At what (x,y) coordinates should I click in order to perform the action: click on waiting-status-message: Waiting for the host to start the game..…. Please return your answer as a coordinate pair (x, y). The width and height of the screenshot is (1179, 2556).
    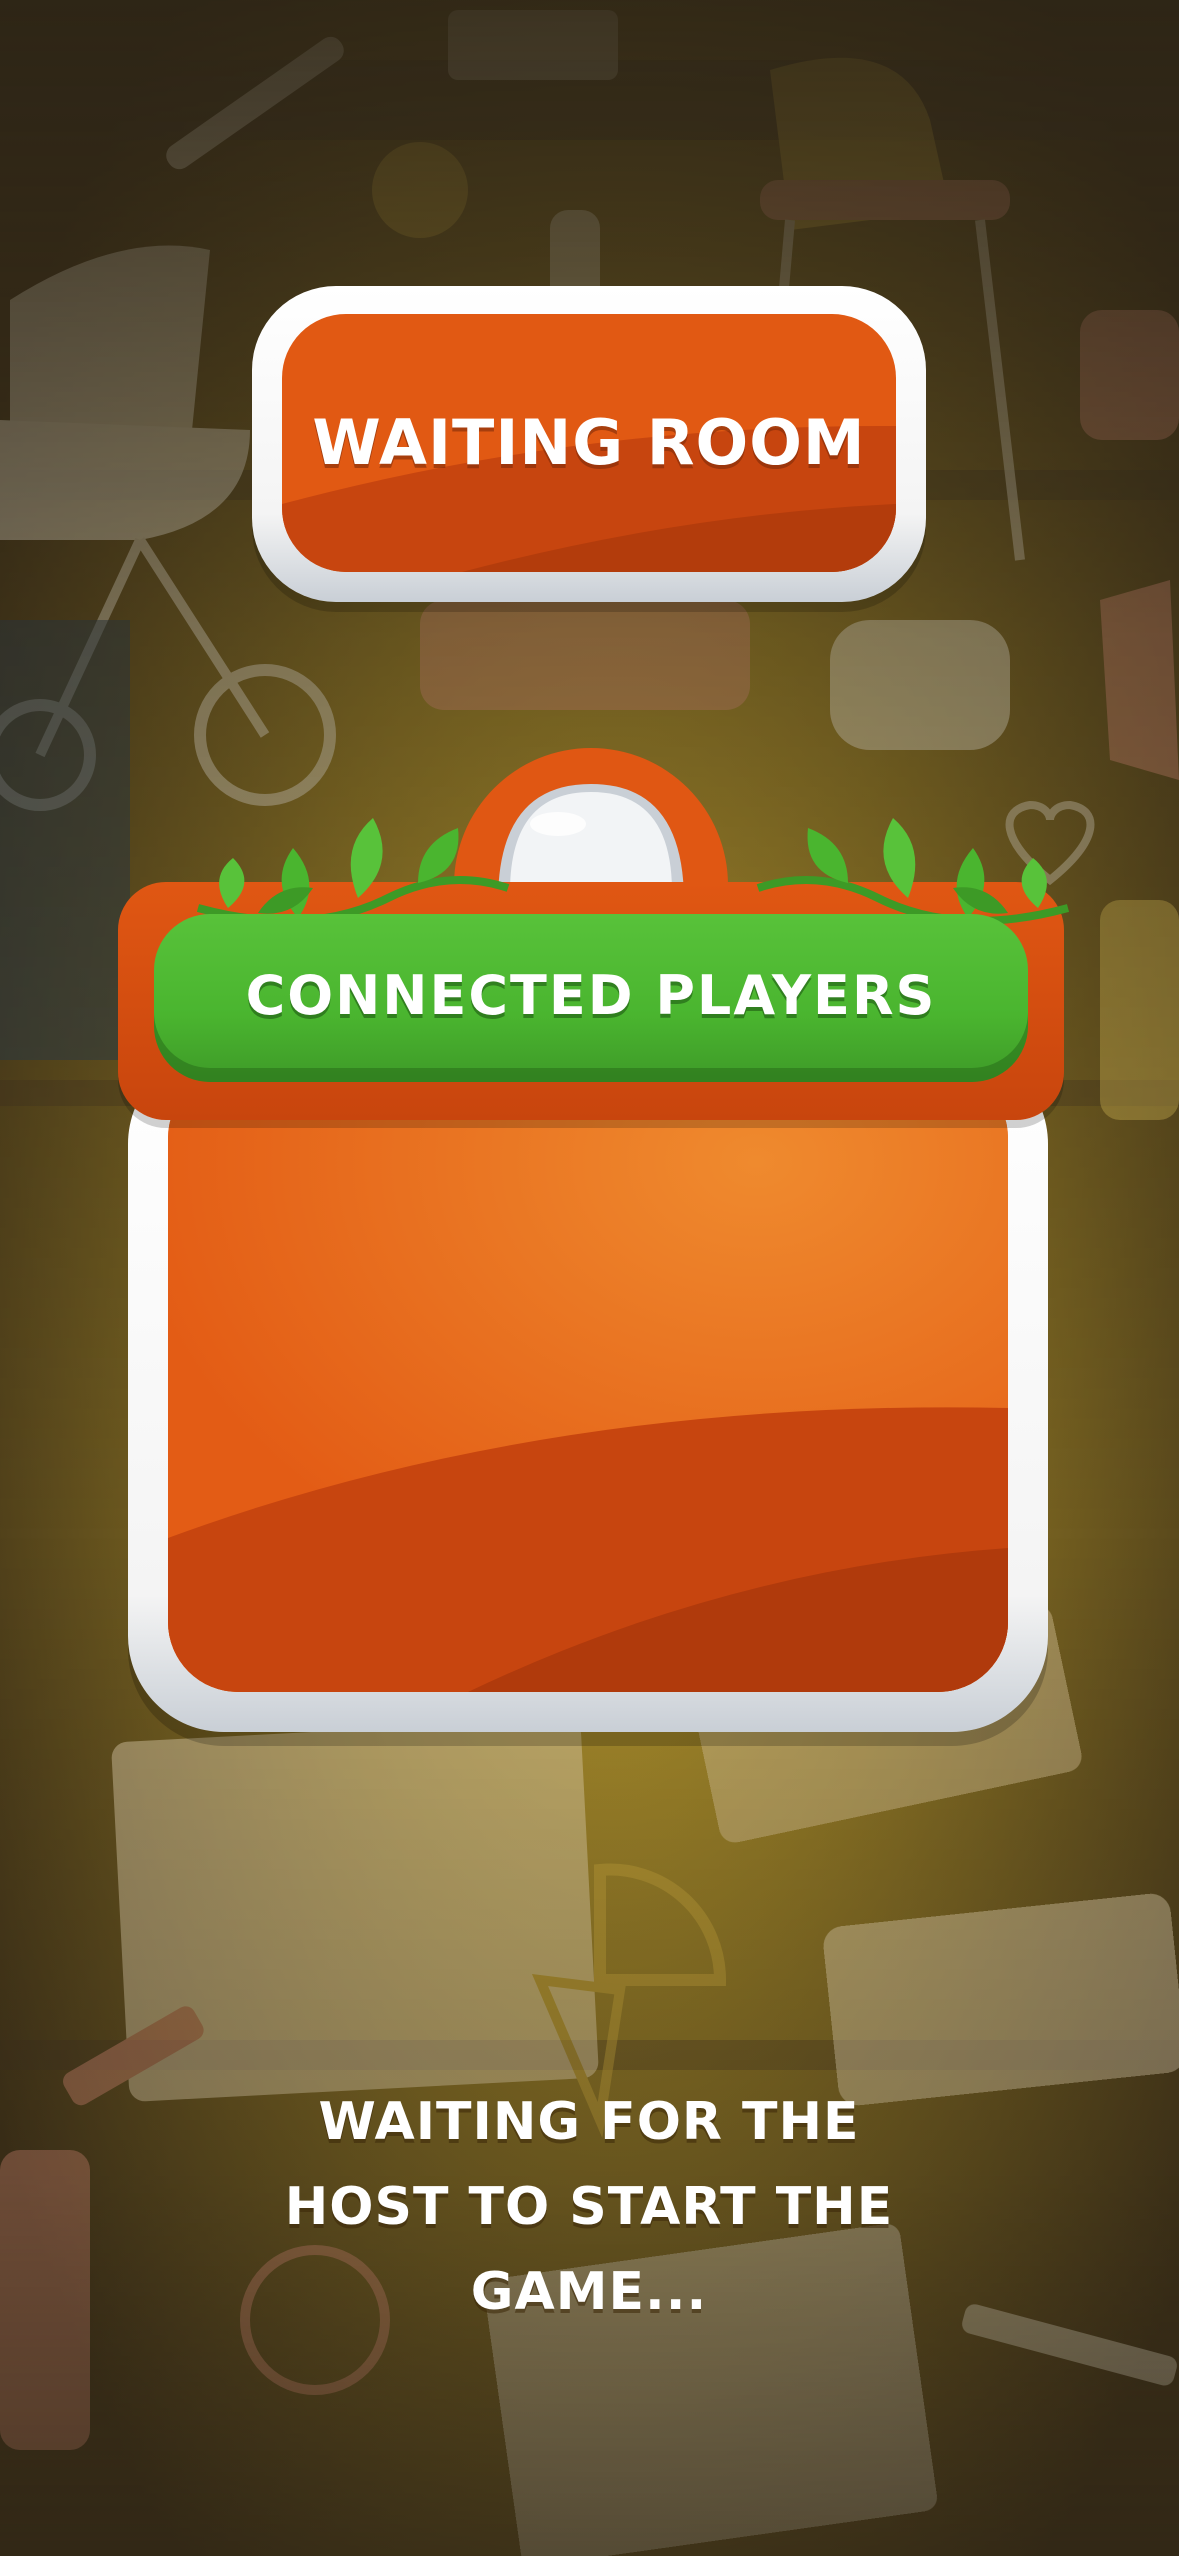
    Looking at the image, I should click on (589, 2207).